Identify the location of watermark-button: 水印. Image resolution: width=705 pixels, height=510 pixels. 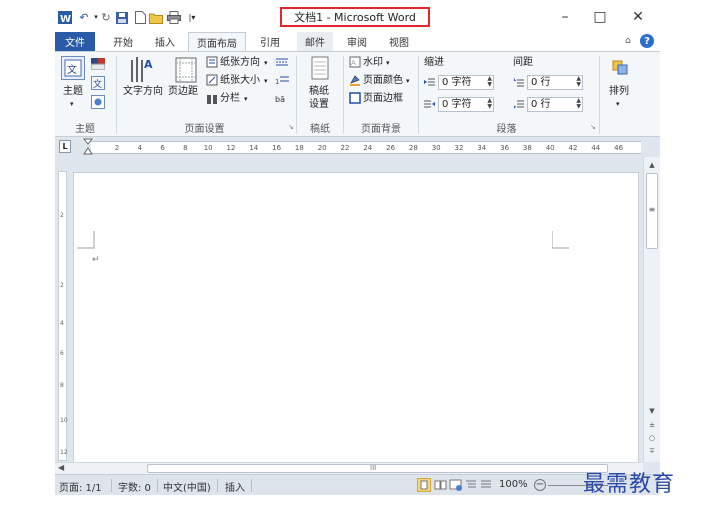
(373, 63).